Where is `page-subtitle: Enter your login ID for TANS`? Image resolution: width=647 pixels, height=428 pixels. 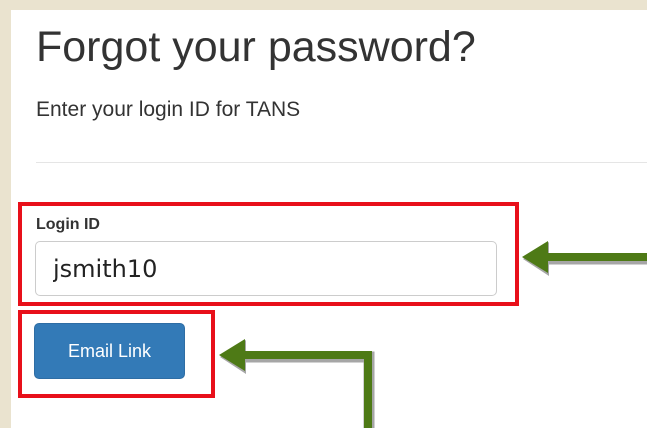 page-subtitle: Enter your login ID for TANS is located at coordinates (168, 109).